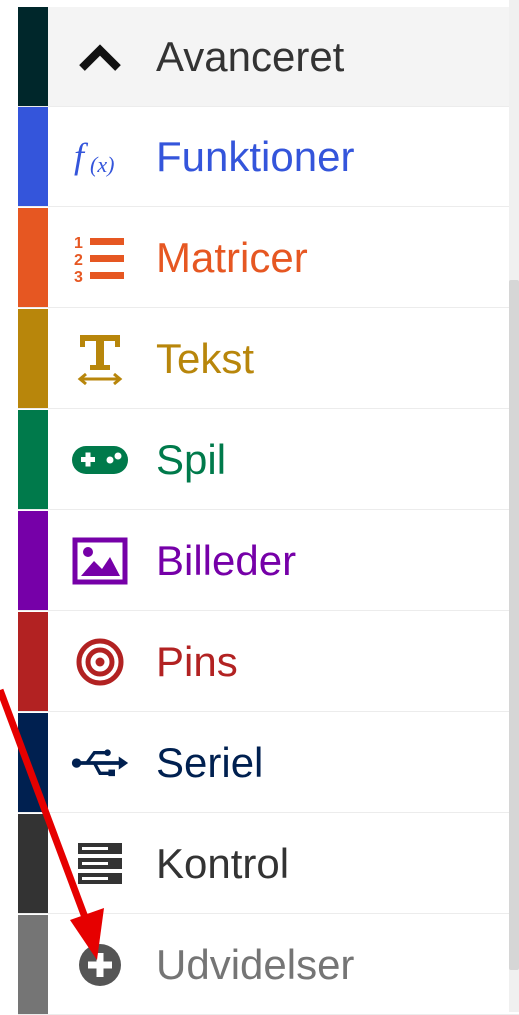 The width and height of the screenshot is (519, 1015). I want to click on category-label: Udvidelser, so click(255, 964).